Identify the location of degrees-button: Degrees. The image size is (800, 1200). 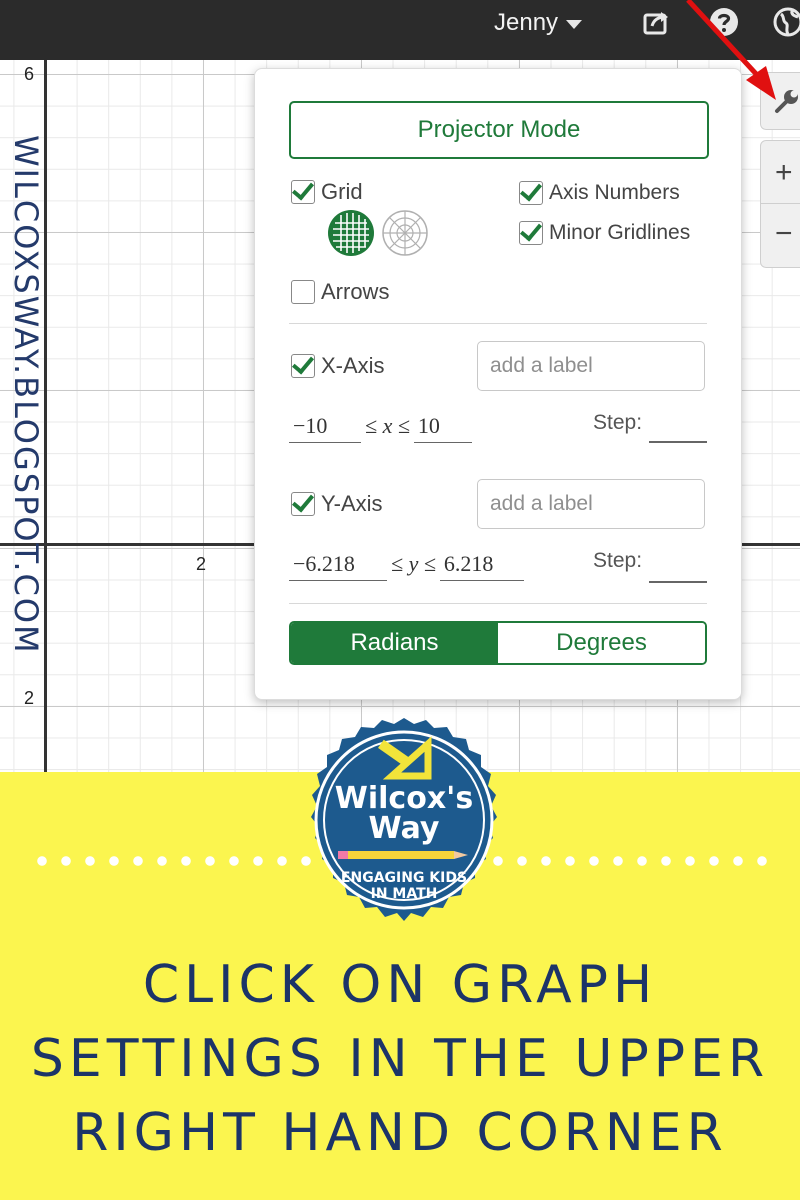
(601, 643).